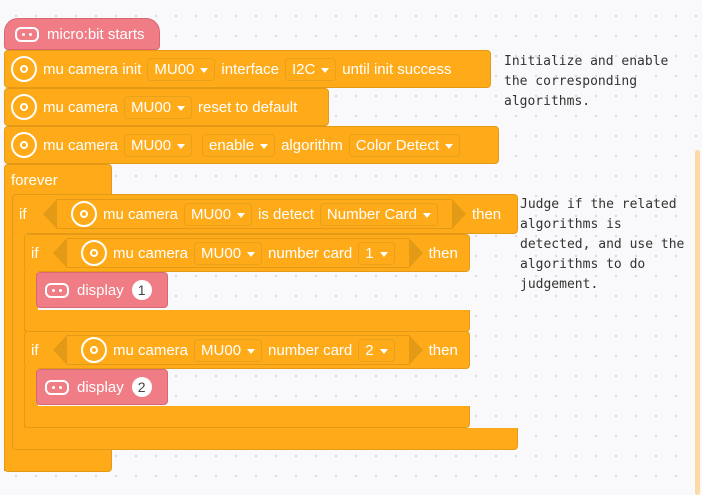 The height and width of the screenshot is (495, 702). What do you see at coordinates (92, 69) in the screenshot?
I see `init-prefix: mu camera init` at bounding box center [92, 69].